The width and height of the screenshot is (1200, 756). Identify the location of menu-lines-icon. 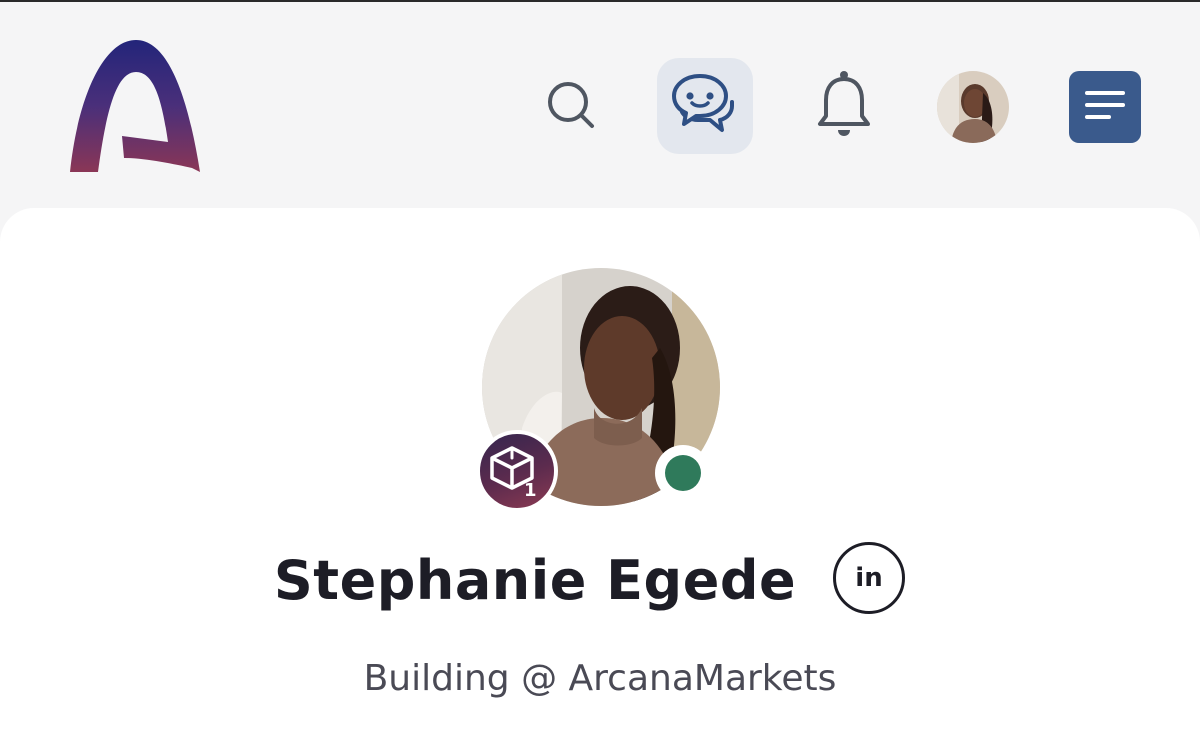
(1105, 107).